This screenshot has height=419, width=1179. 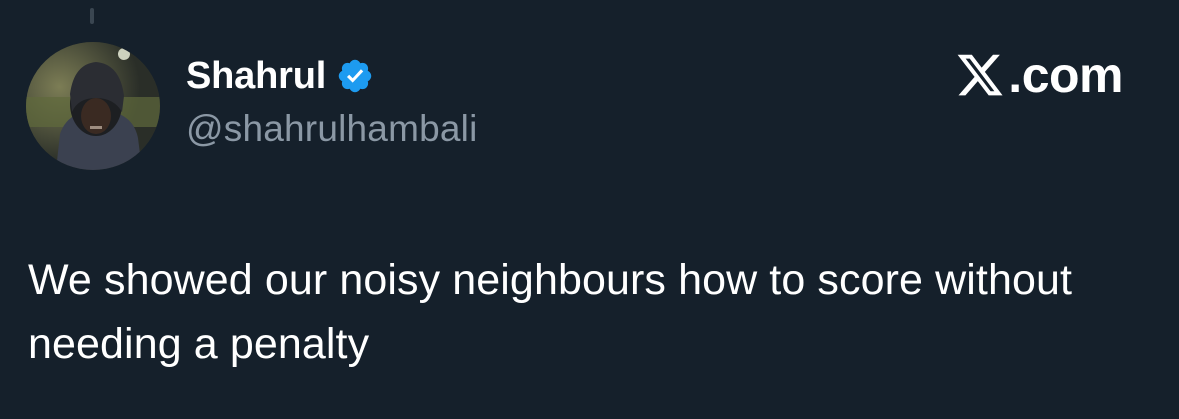 What do you see at coordinates (256, 76) in the screenshot?
I see `display-name: Shahrul` at bounding box center [256, 76].